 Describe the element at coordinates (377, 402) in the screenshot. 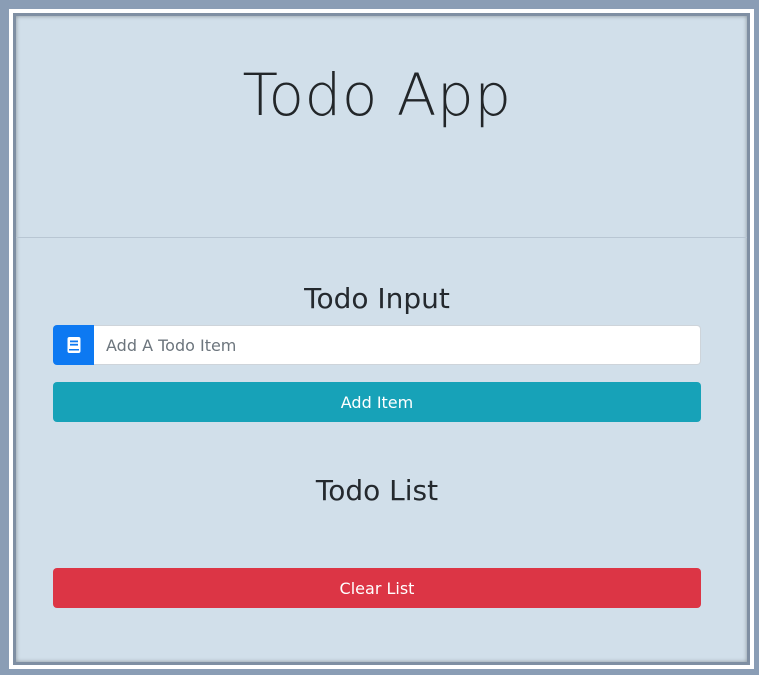

I see `add-item-button: Add Item` at that location.